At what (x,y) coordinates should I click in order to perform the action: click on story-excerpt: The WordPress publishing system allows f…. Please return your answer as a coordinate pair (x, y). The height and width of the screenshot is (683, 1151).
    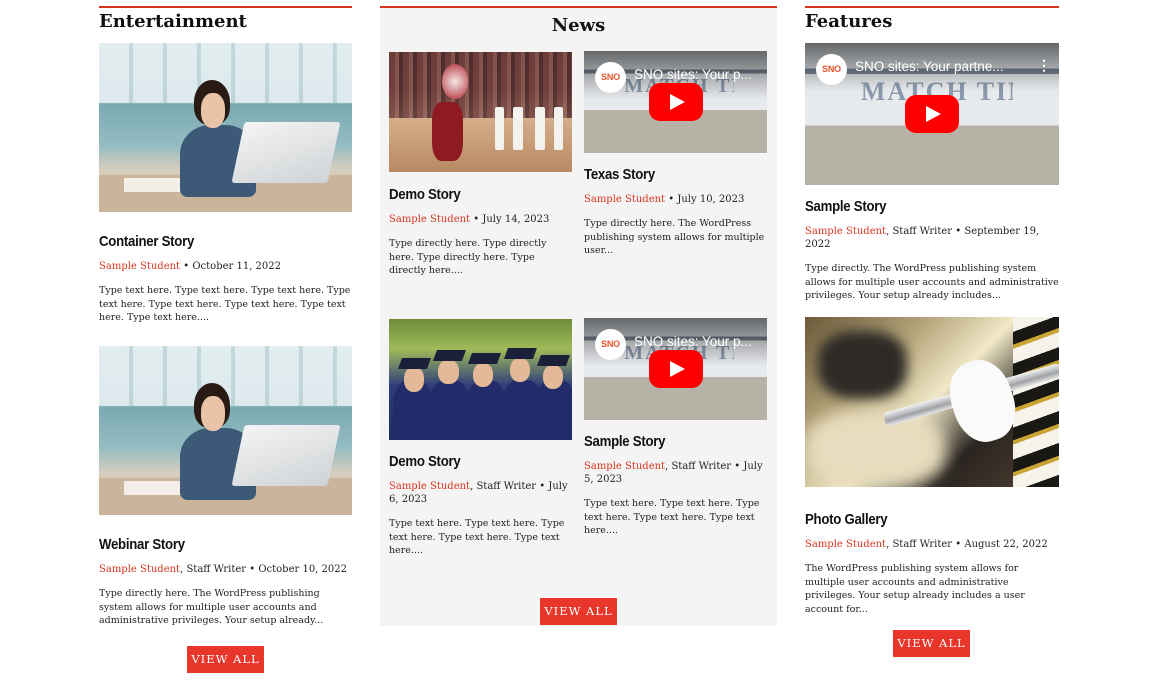
    Looking at the image, I should click on (915, 589).